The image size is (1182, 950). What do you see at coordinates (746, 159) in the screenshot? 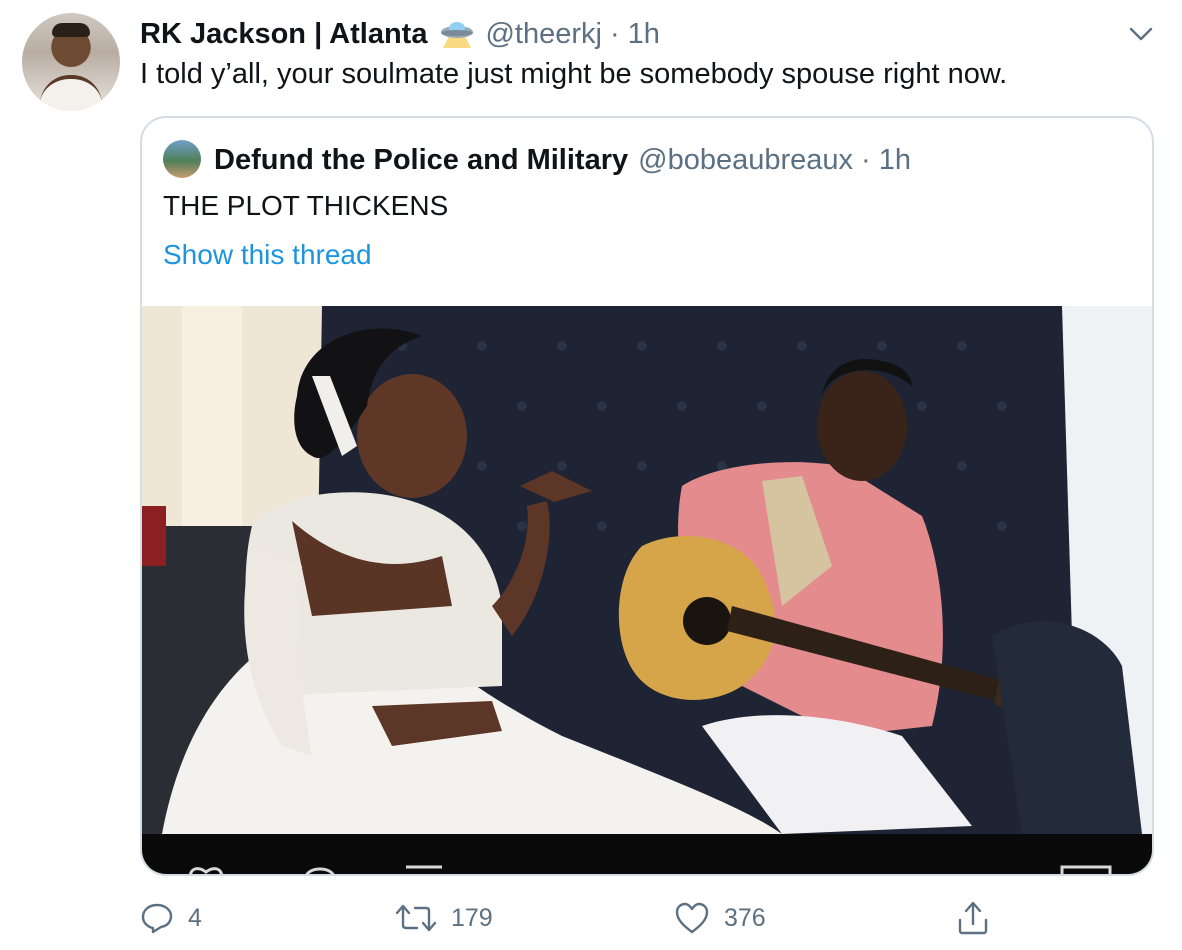
I see `quoted-author-handle: @bobeaubreaux` at bounding box center [746, 159].